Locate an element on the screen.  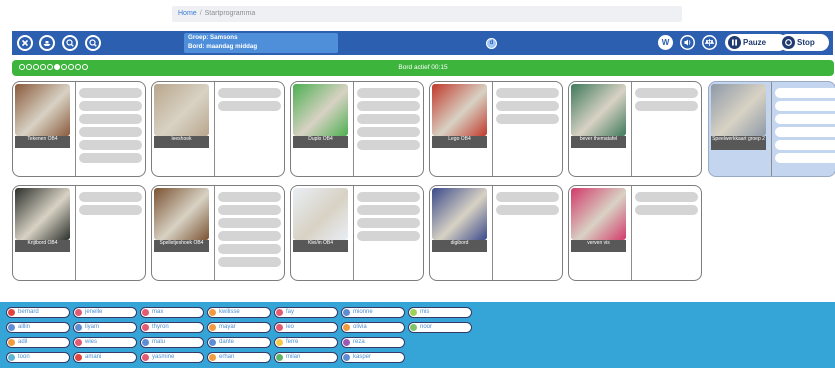
activity-card: Lego OB4 is located at coordinates (496, 129).